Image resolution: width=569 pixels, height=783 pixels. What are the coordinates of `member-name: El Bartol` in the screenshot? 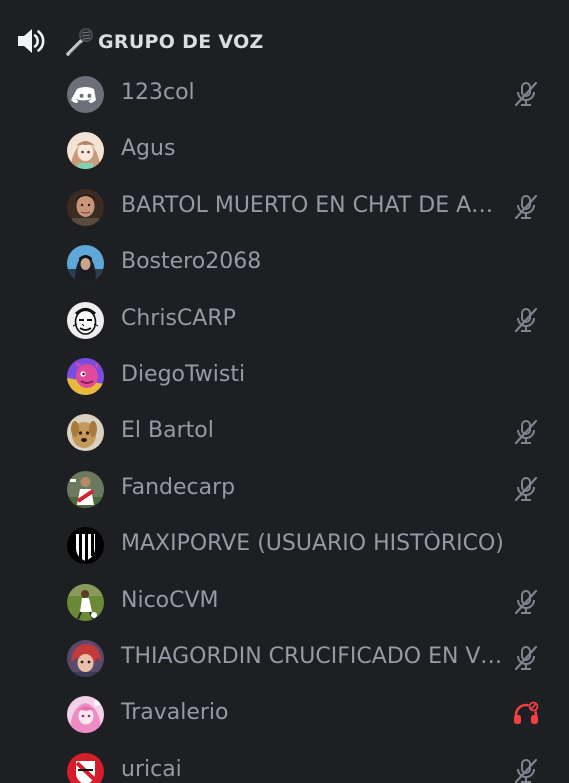 It's located at (167, 431).